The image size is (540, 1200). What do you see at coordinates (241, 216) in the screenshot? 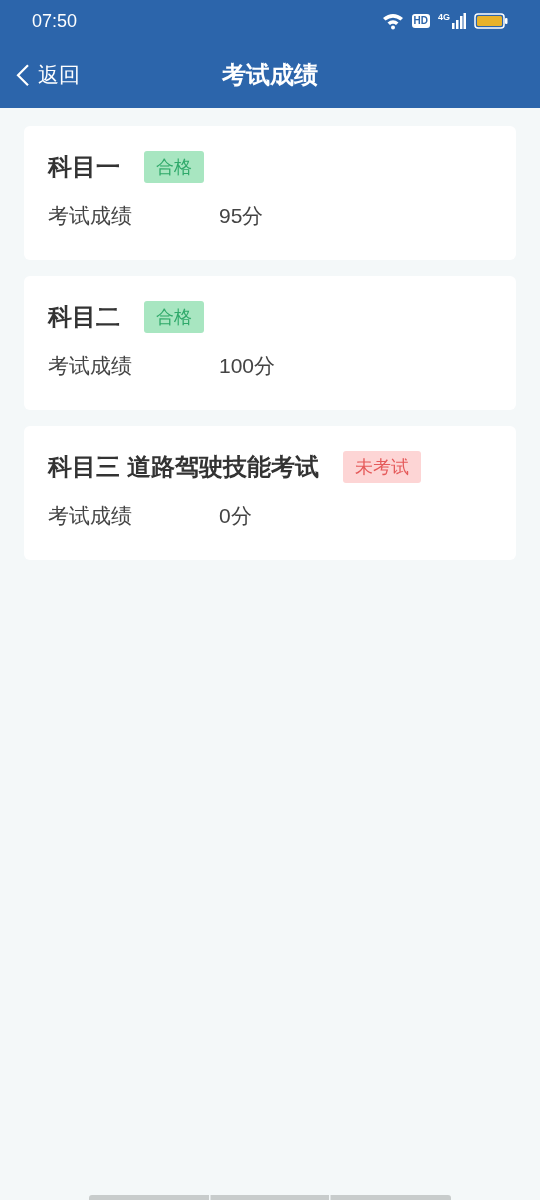
I see `score-value: 95分` at bounding box center [241, 216].